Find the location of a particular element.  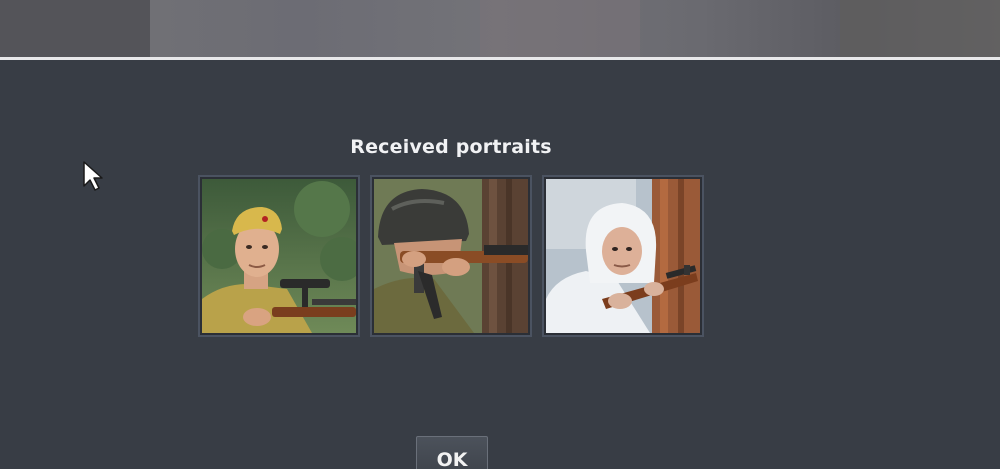

dialog-title: Received portraits is located at coordinates (451, 147).